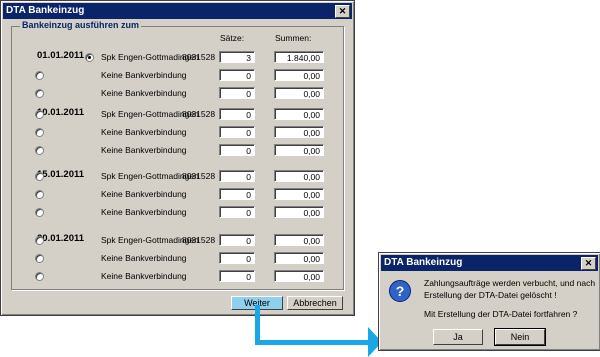  I want to click on window-title-bar: DTA Bankeinzug ✕, so click(177, 11).